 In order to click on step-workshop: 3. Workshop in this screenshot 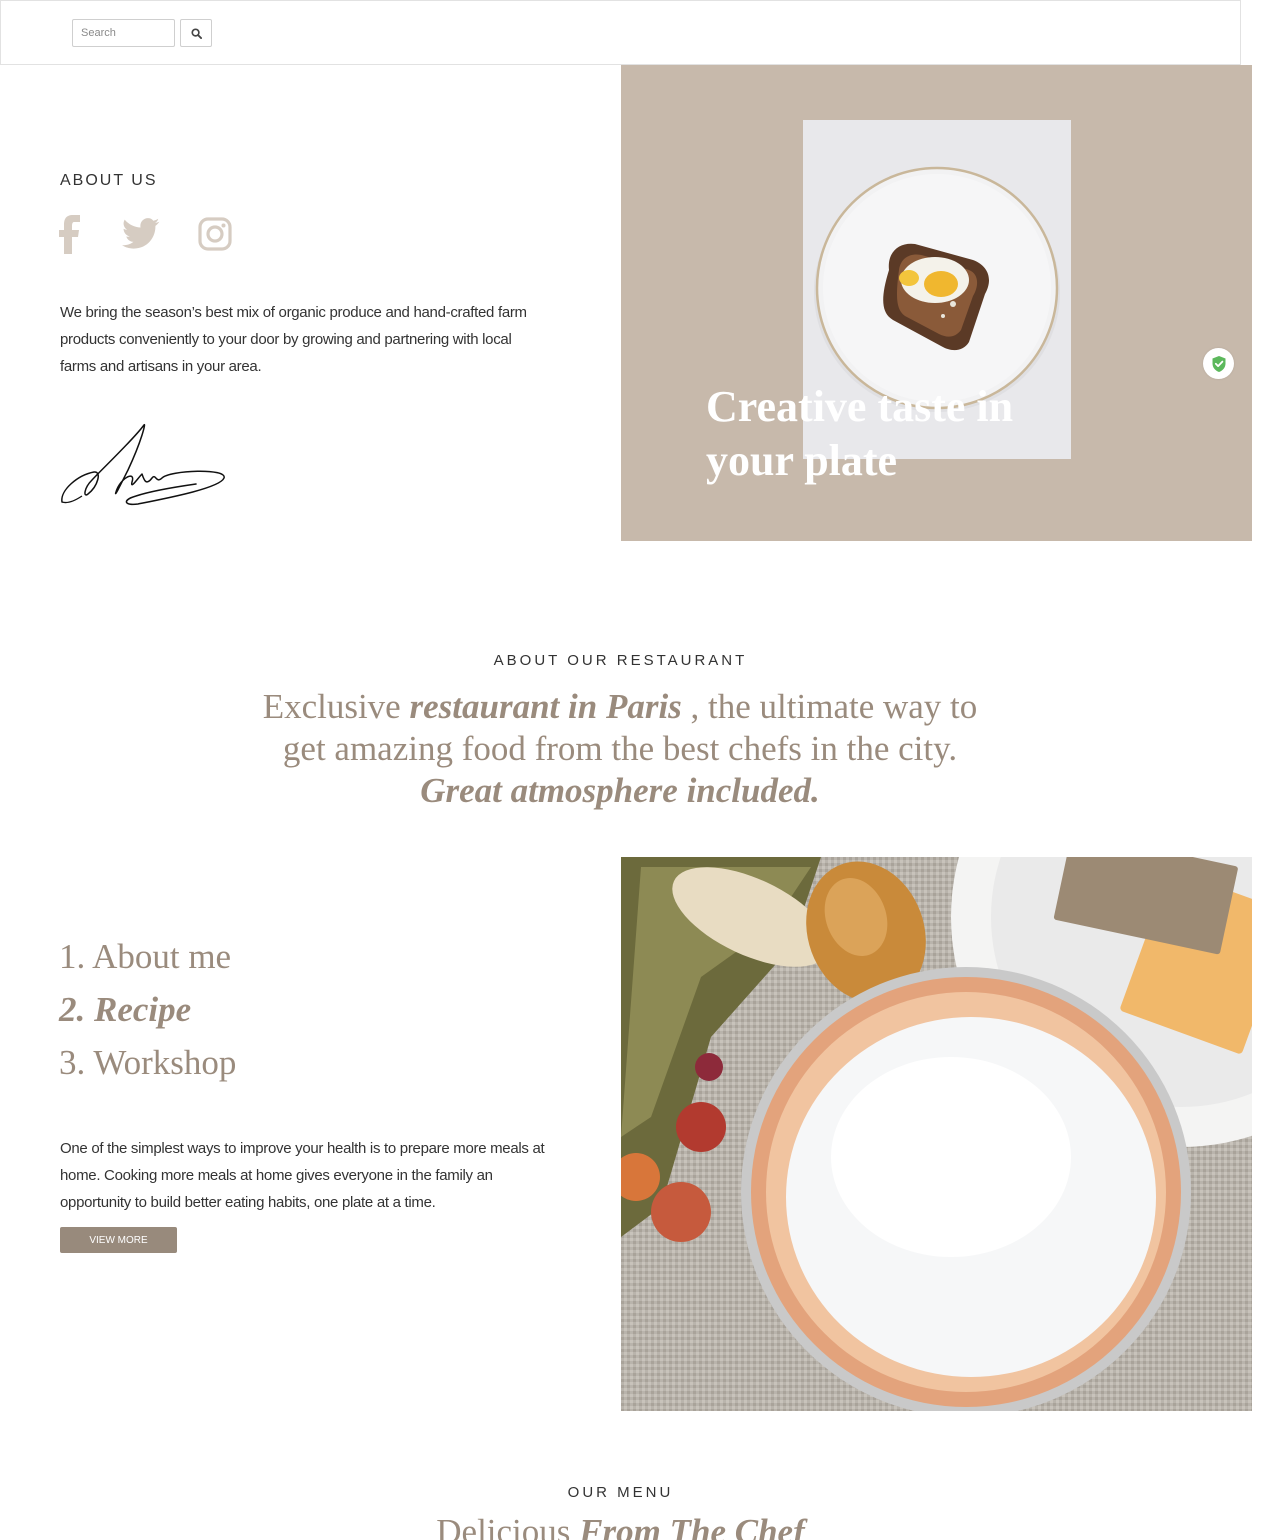, I will do `click(147, 1062)`.